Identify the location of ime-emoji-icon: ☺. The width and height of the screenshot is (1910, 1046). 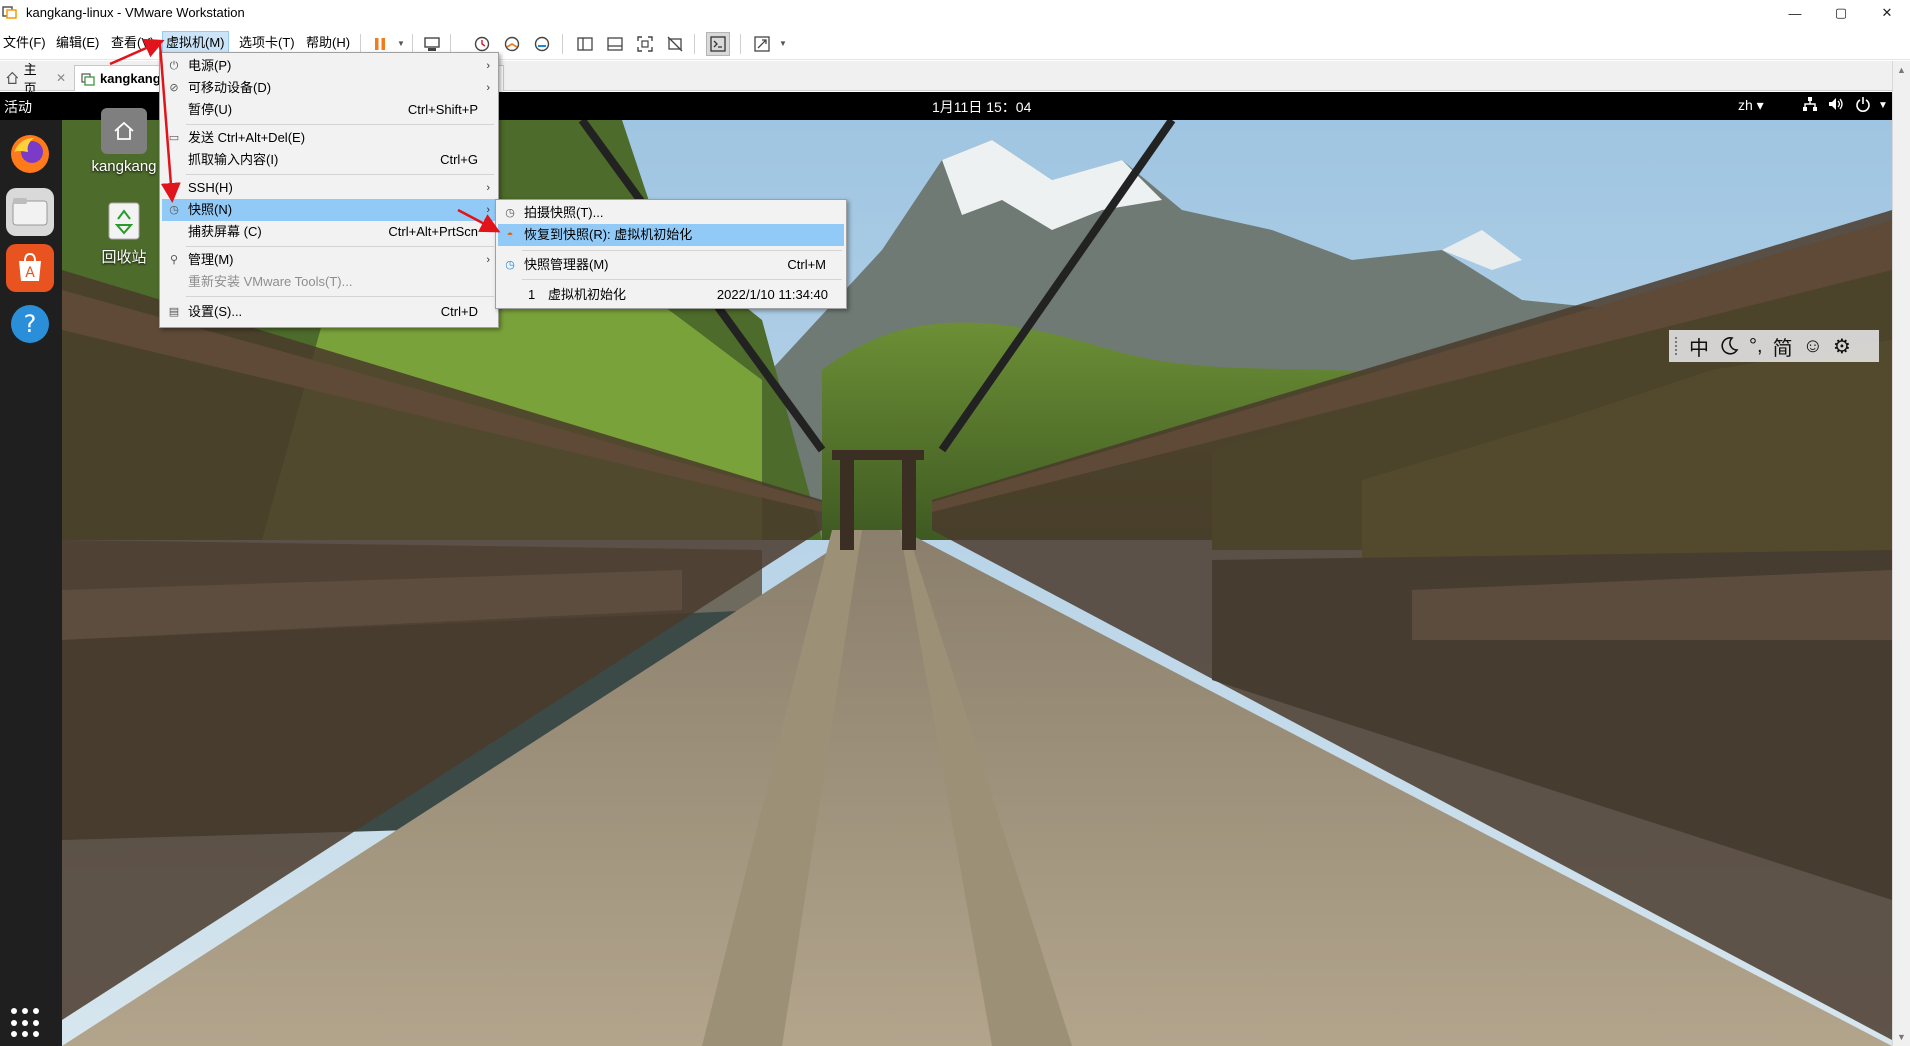
(1813, 346).